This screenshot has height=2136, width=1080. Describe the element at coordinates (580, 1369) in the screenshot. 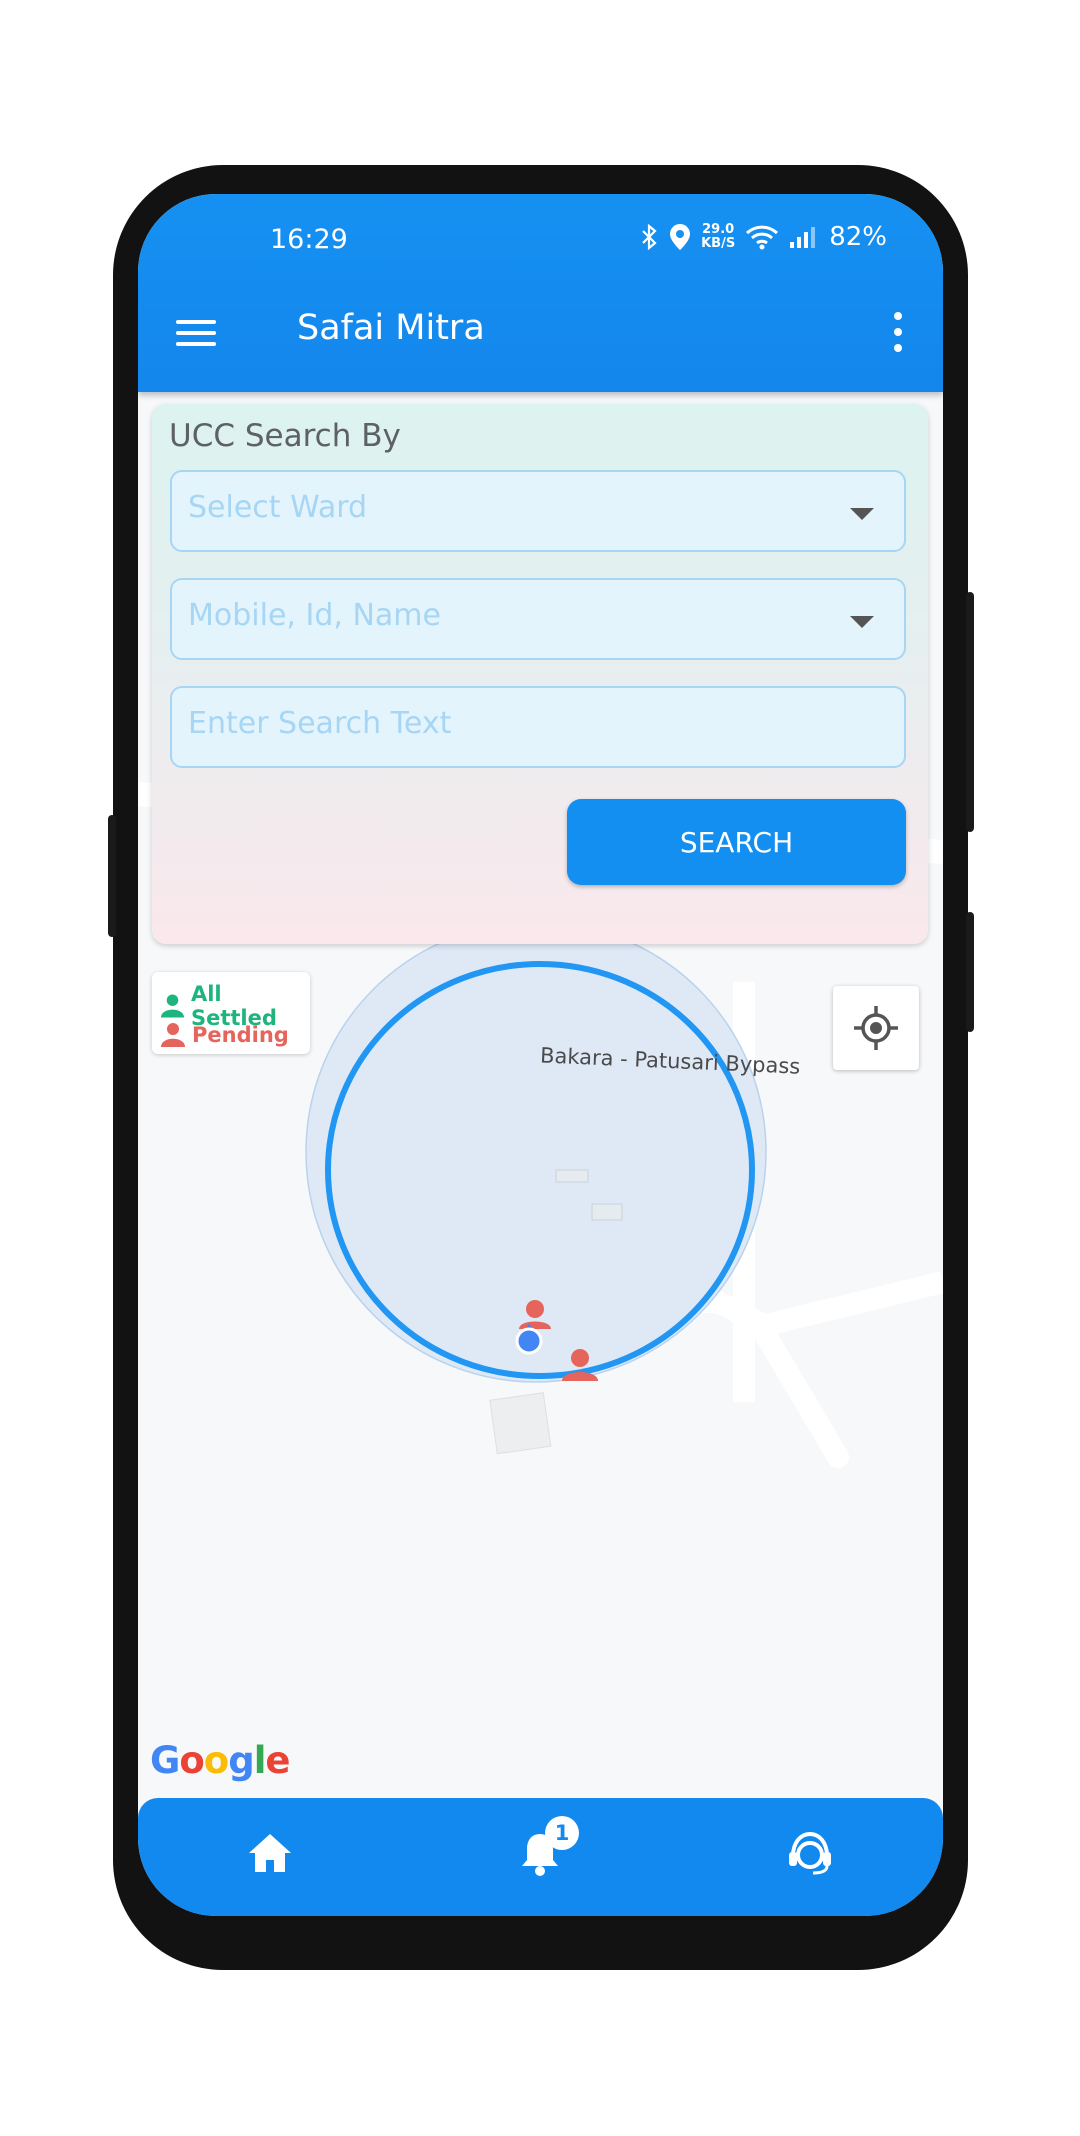

I see `pending-marker-icon` at that location.